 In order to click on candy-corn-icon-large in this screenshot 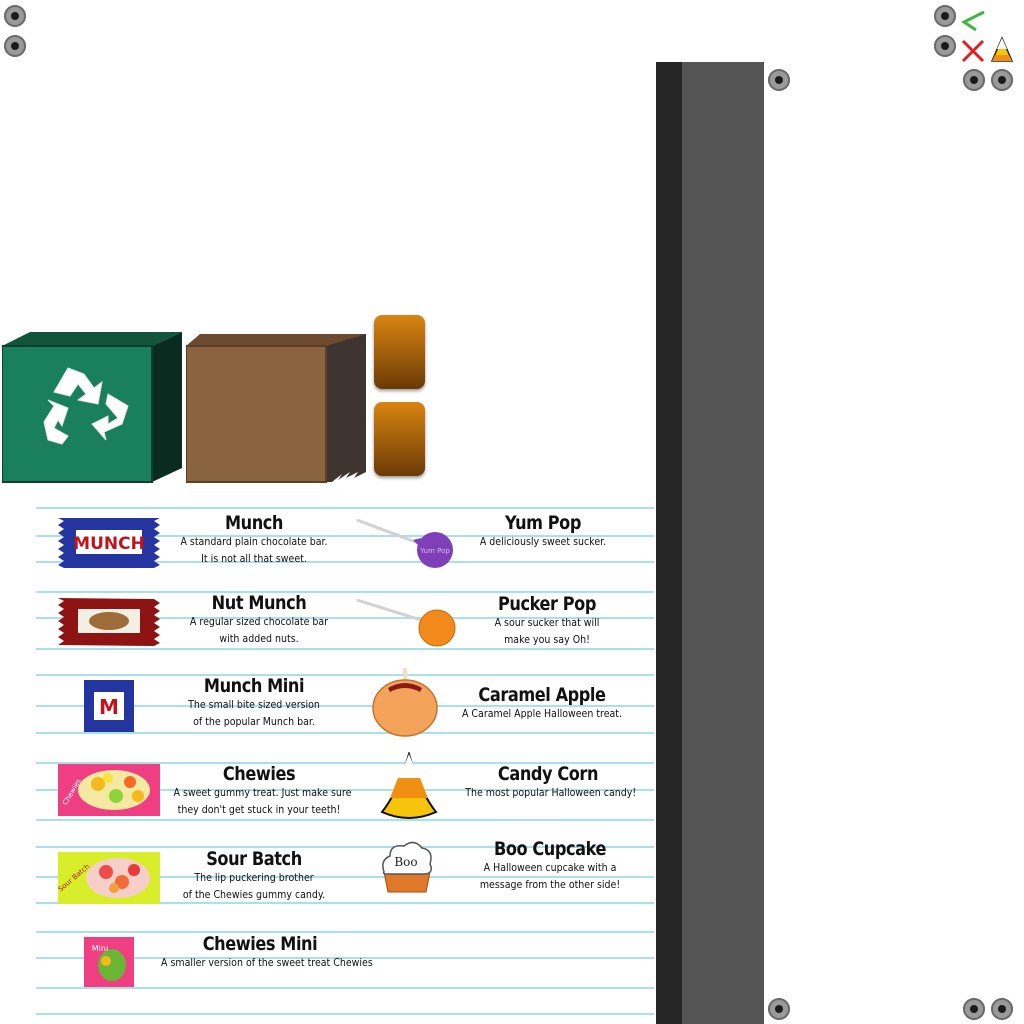, I will do `click(409, 788)`.